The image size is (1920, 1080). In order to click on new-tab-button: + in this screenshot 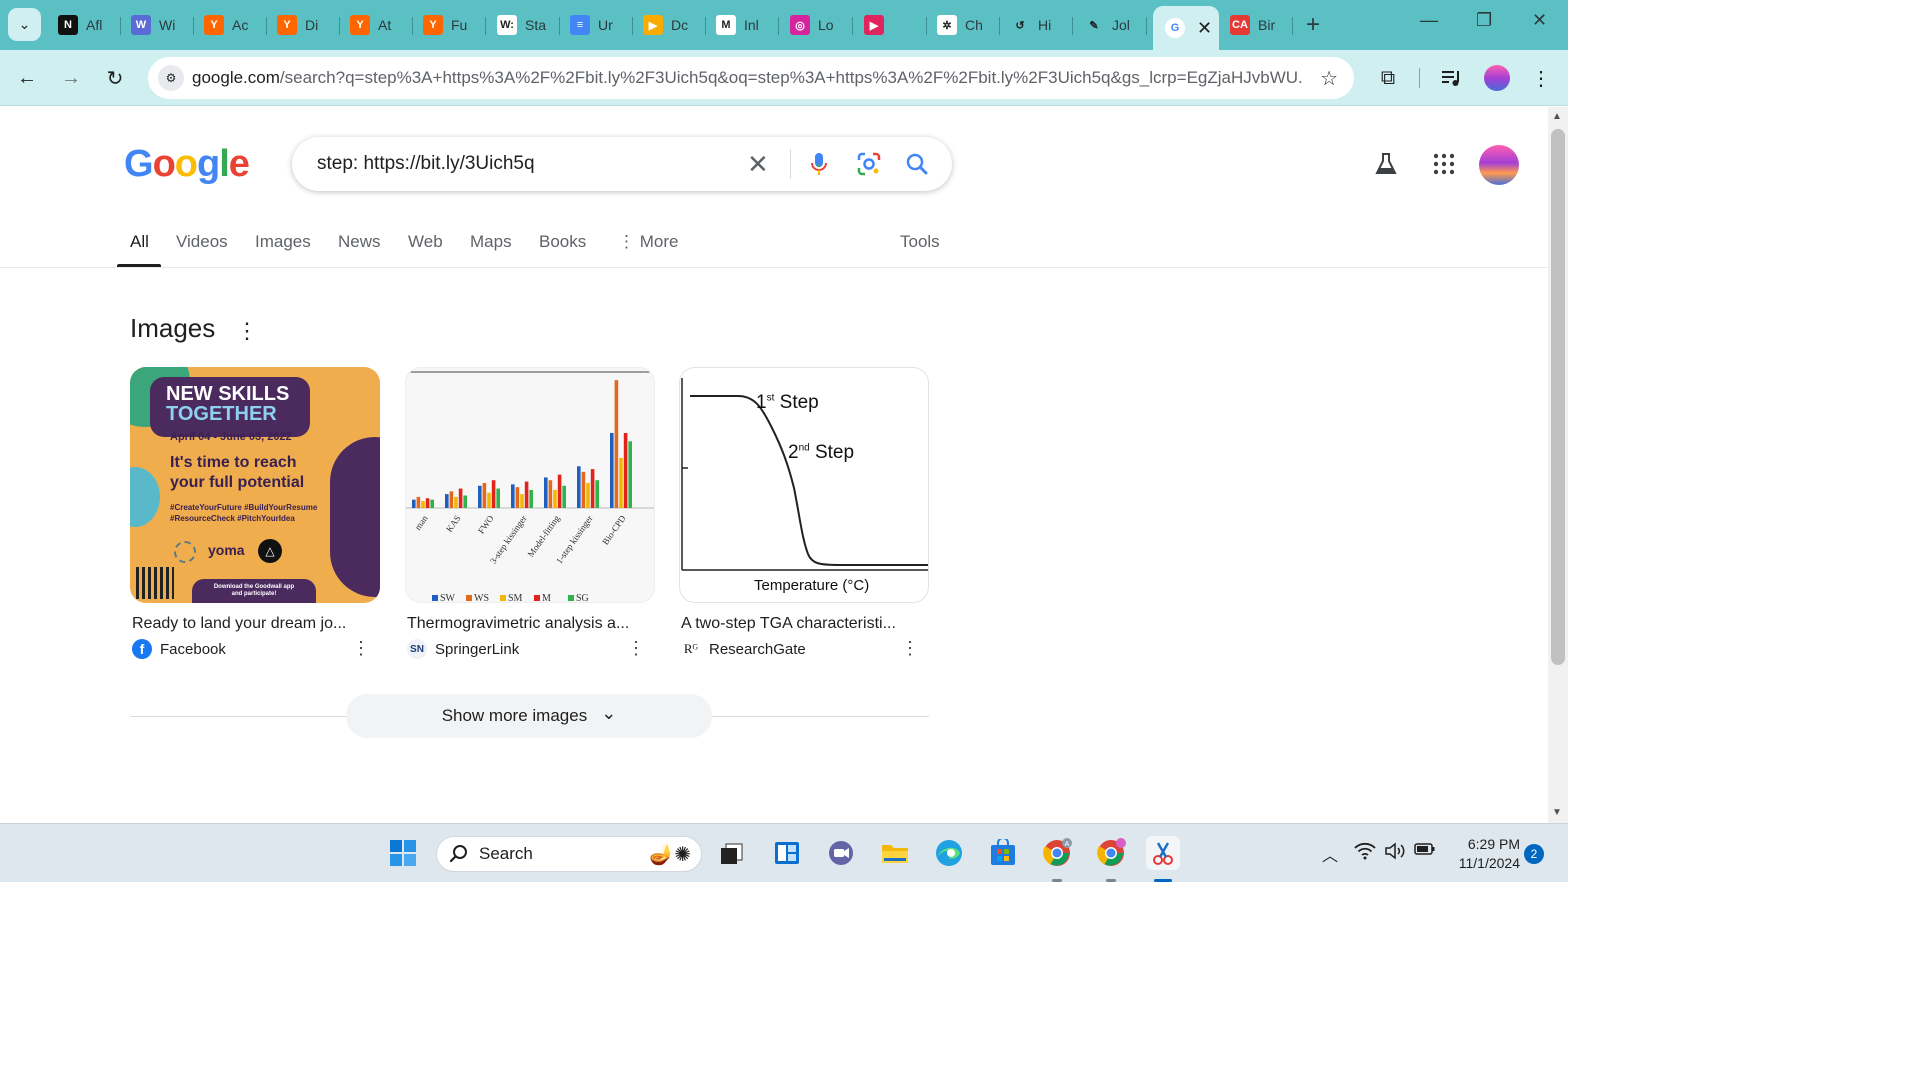, I will do `click(1313, 25)`.